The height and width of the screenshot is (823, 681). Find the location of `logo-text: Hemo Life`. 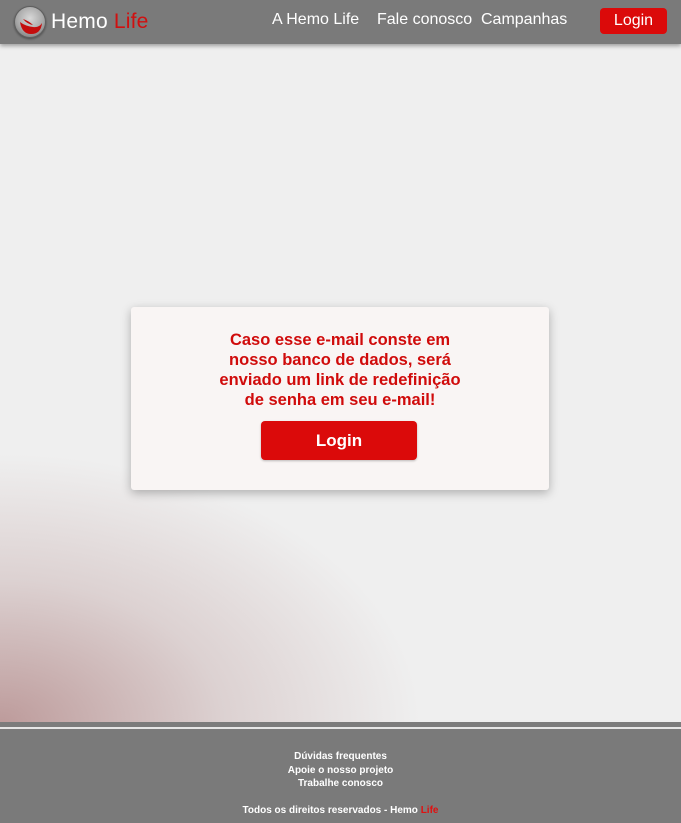

logo-text: Hemo Life is located at coordinates (100, 22).